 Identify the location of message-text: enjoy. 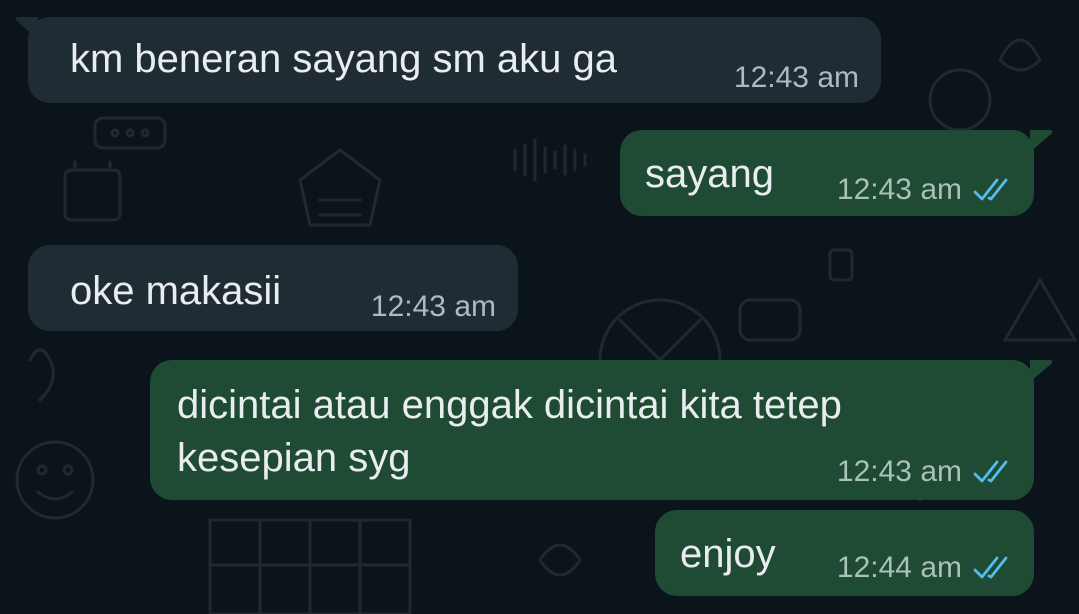
(728, 554).